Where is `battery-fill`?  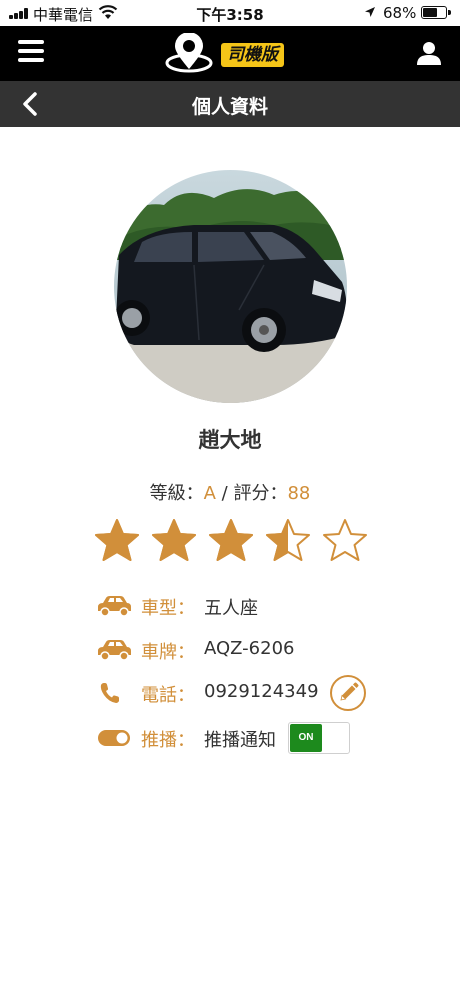
battery-fill is located at coordinates (430, 12).